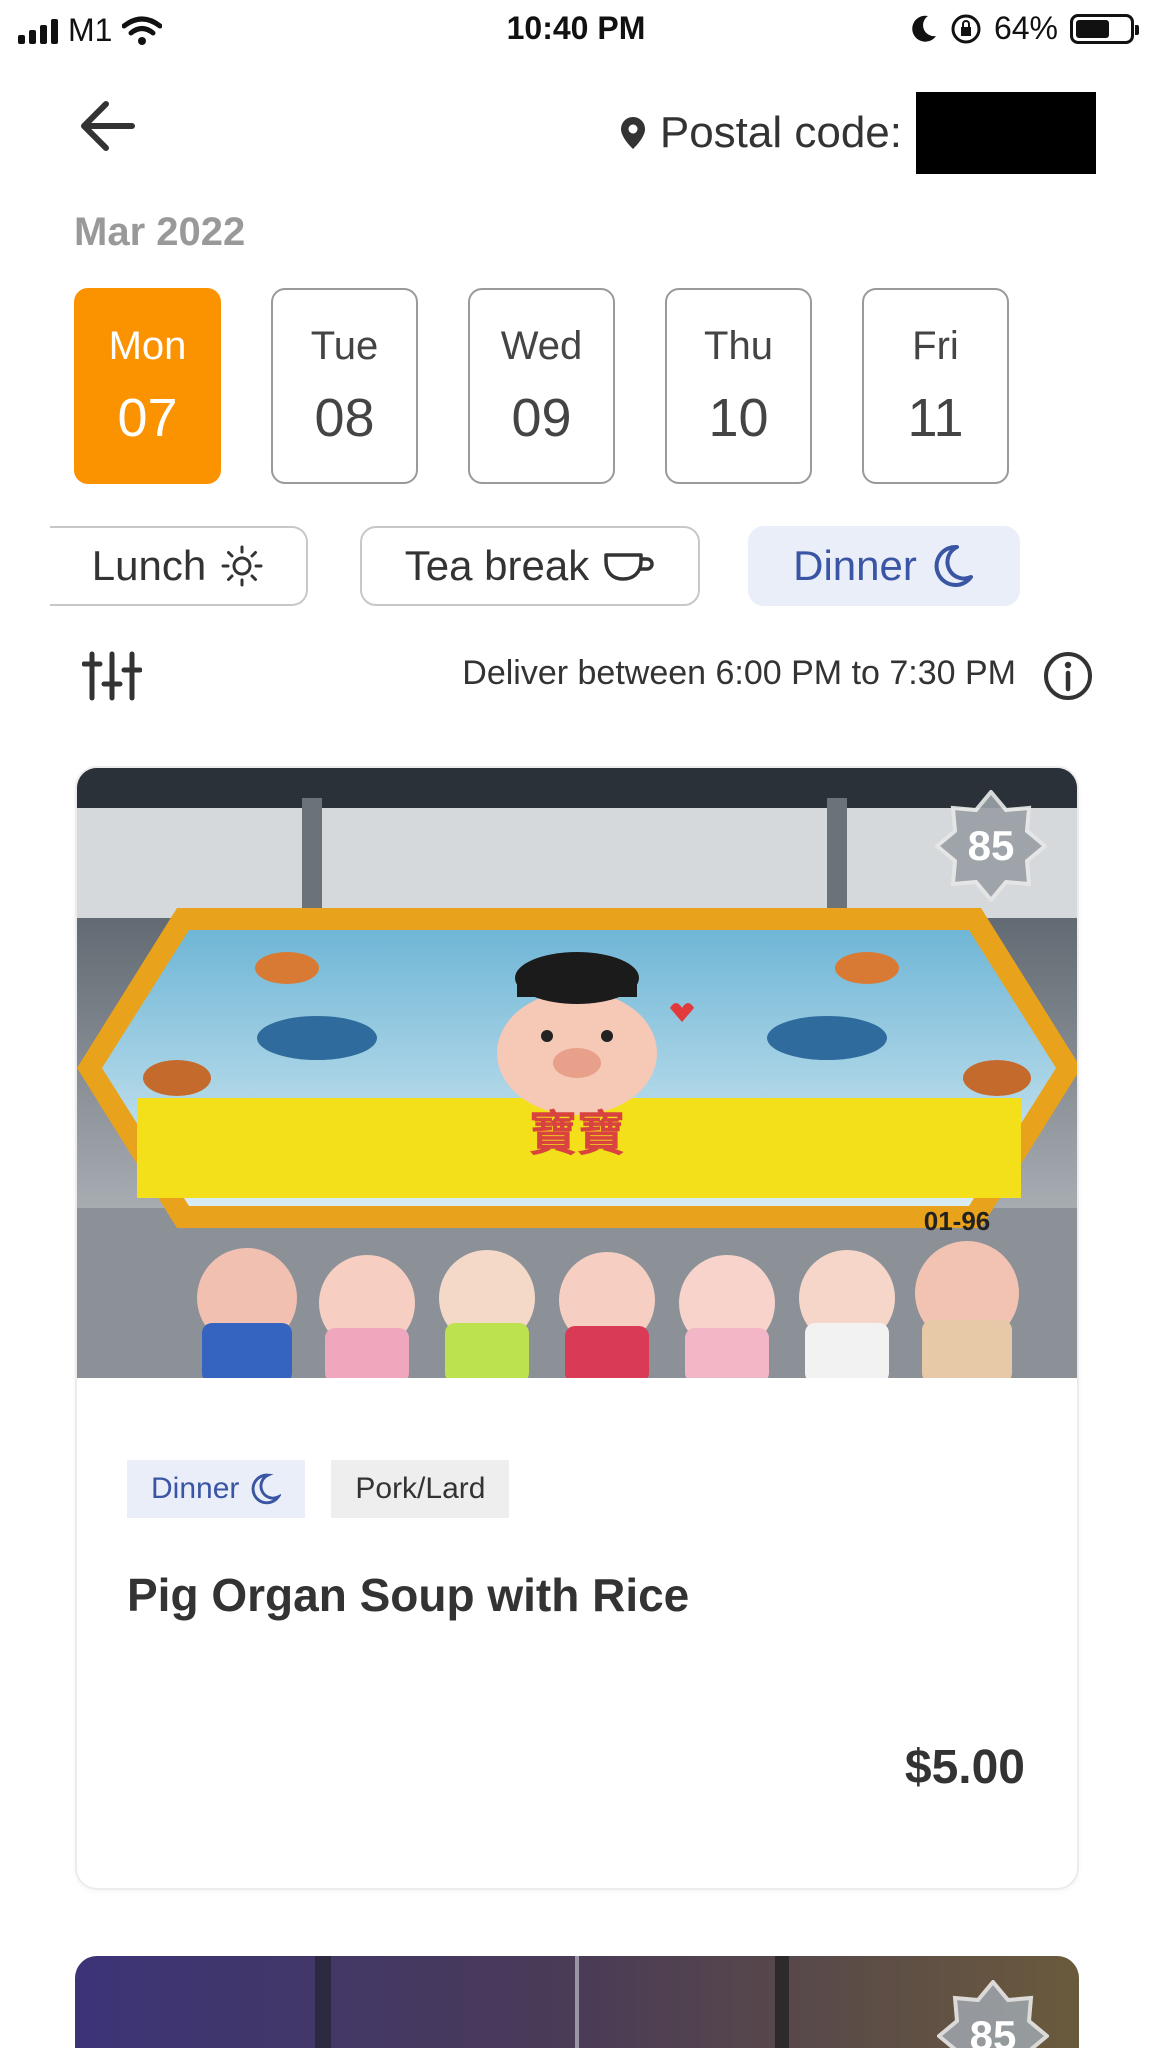  Describe the element at coordinates (1006, 133) in the screenshot. I see `postal-code-value-redacted` at that location.